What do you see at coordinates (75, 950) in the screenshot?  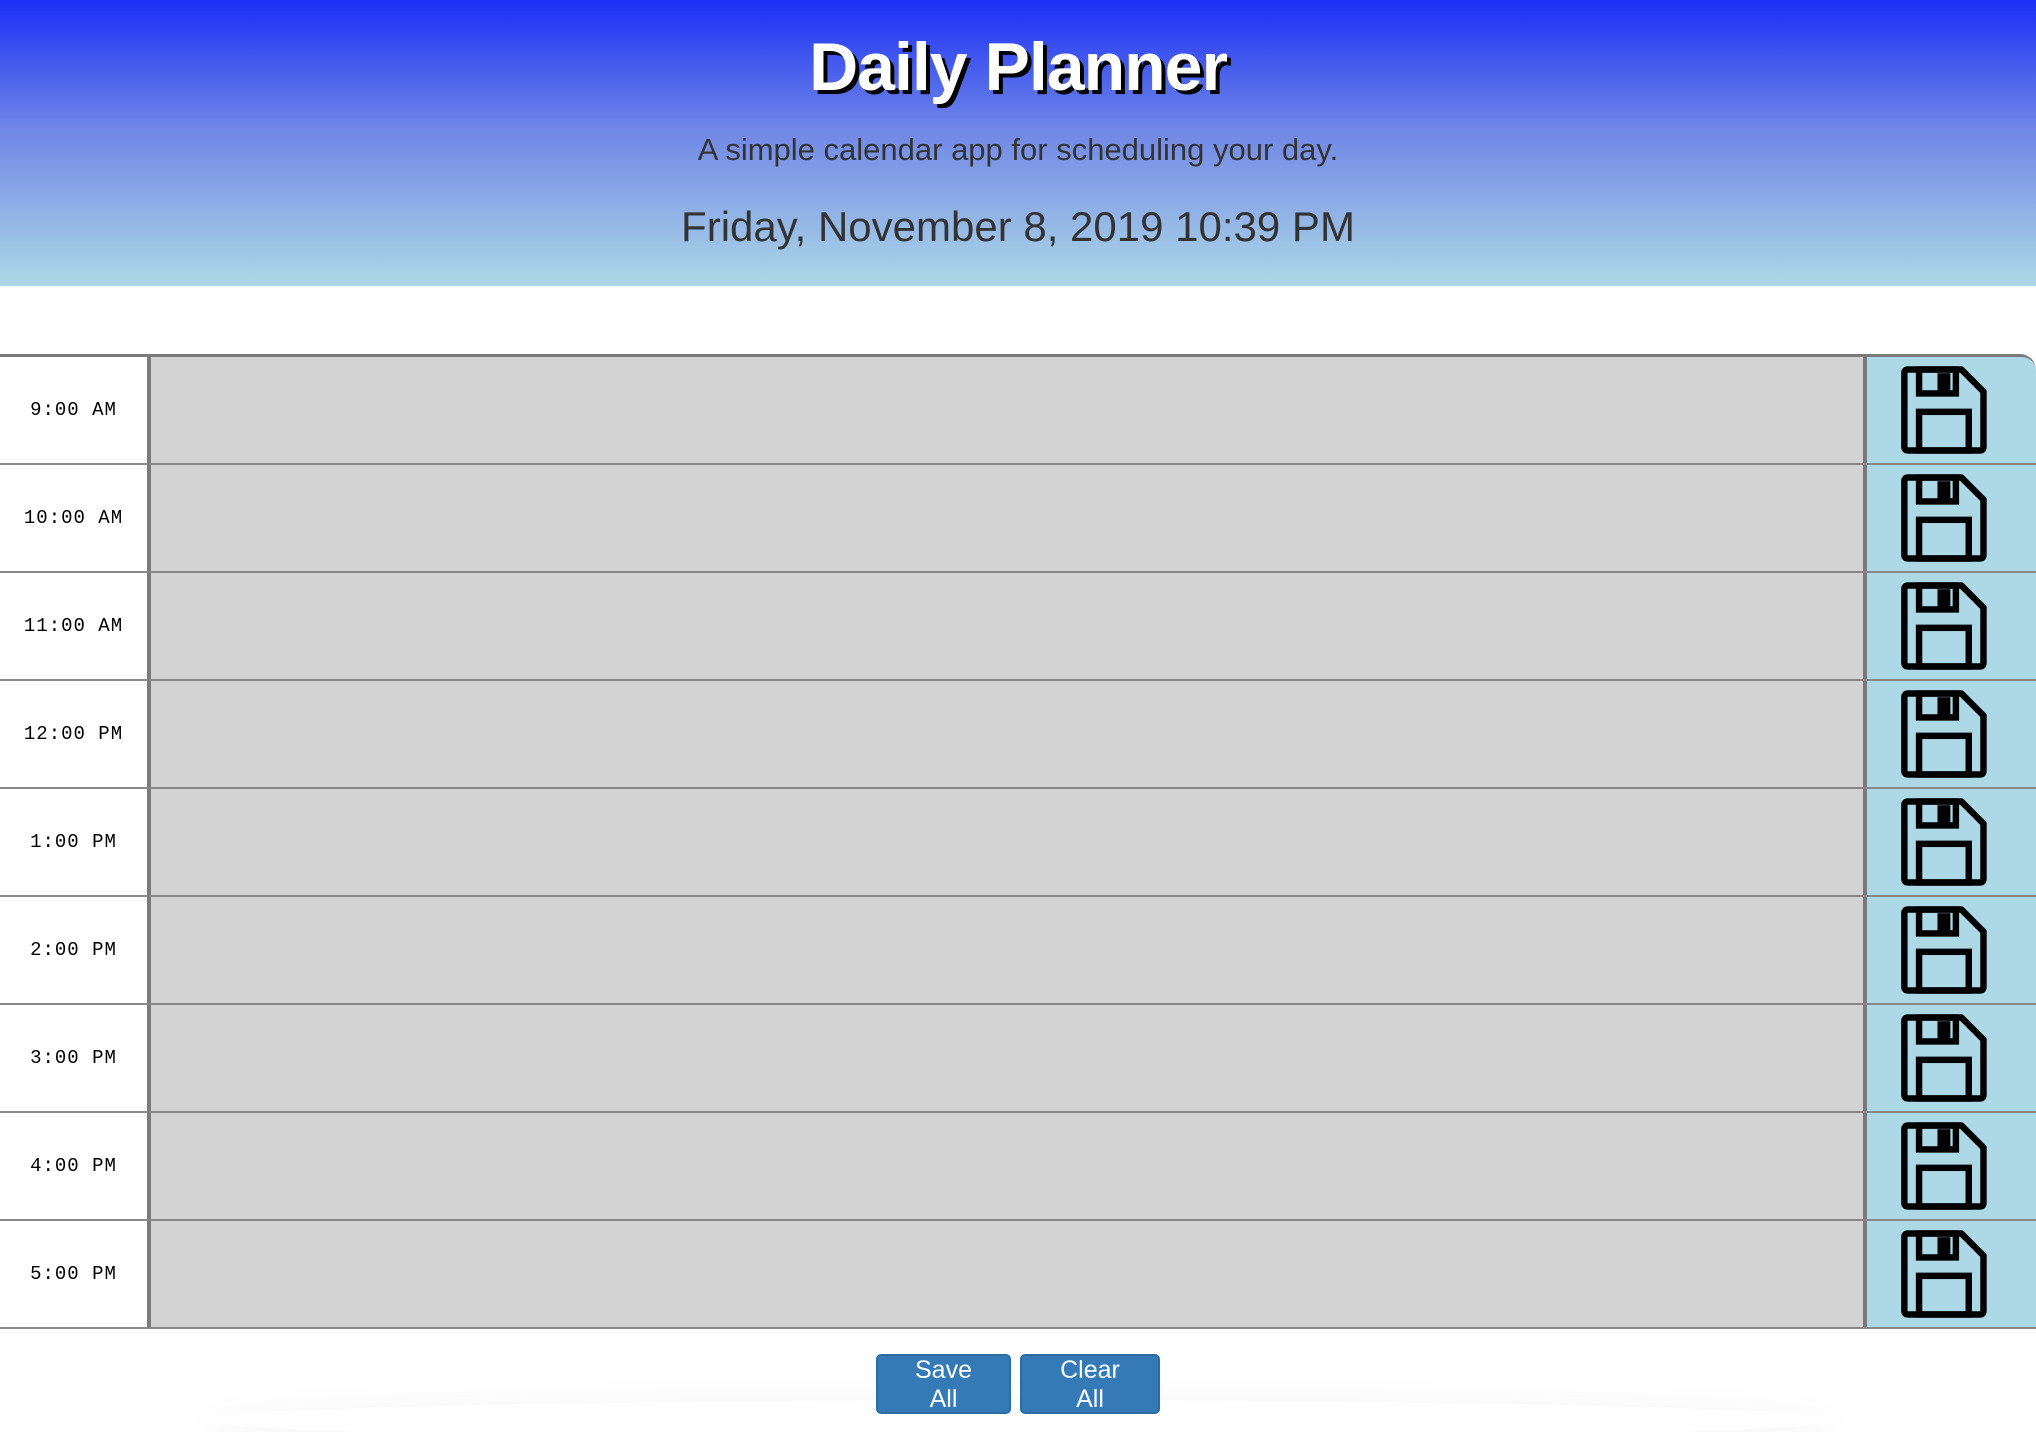 I see `hour-label: 2:00 PM` at bounding box center [75, 950].